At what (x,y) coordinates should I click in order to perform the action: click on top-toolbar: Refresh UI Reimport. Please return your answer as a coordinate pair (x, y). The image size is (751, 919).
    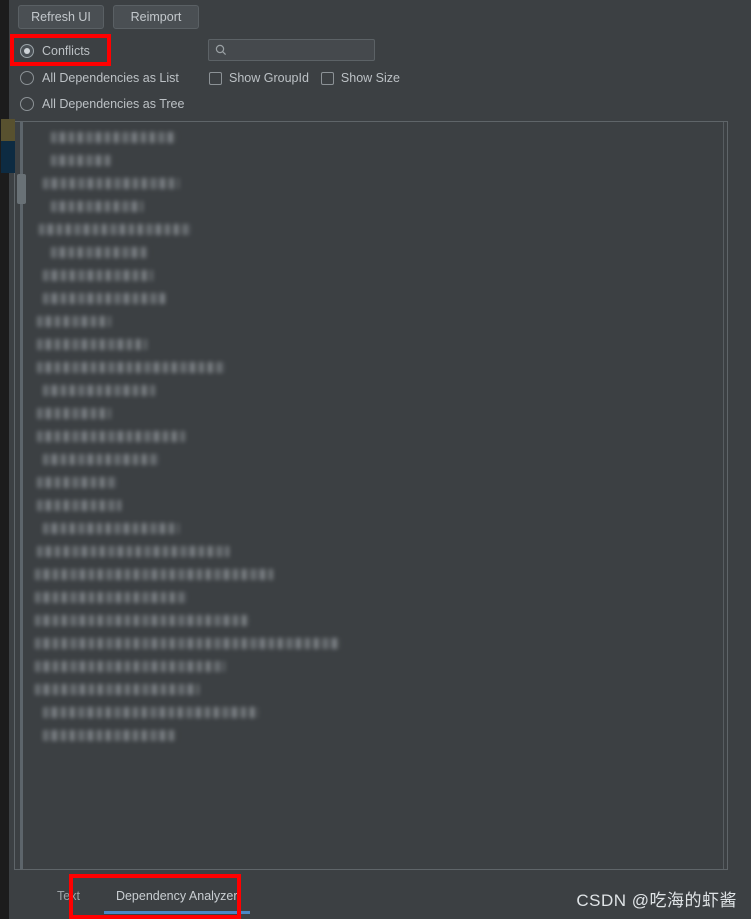
    Looking at the image, I should click on (380, 17).